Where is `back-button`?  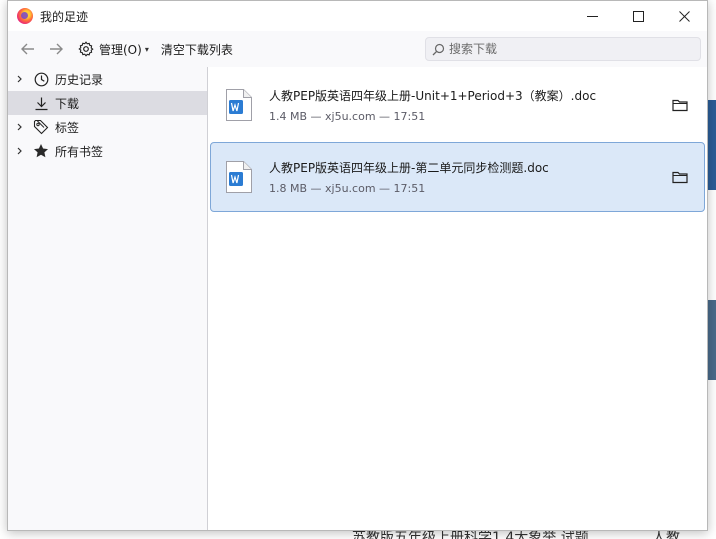
back-button is located at coordinates (28, 49).